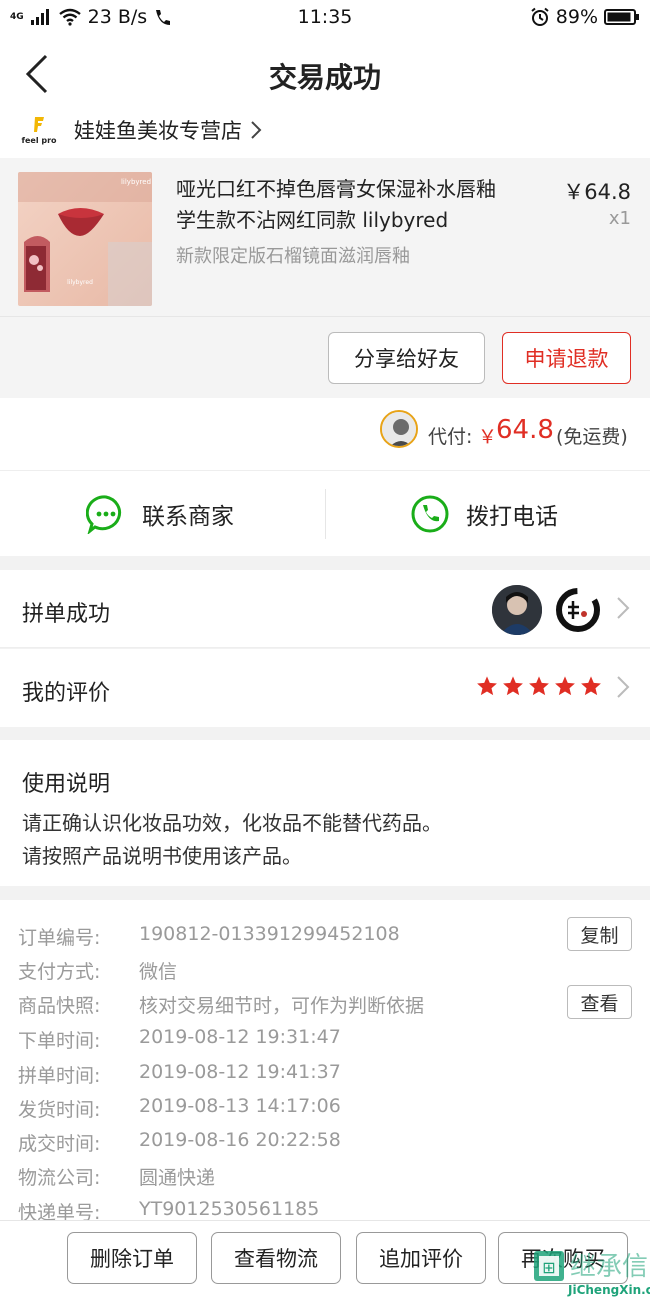 This screenshot has width=650, height=1300. What do you see at coordinates (177, 1178) in the screenshot?
I see `courier-value: 圆通快递` at bounding box center [177, 1178].